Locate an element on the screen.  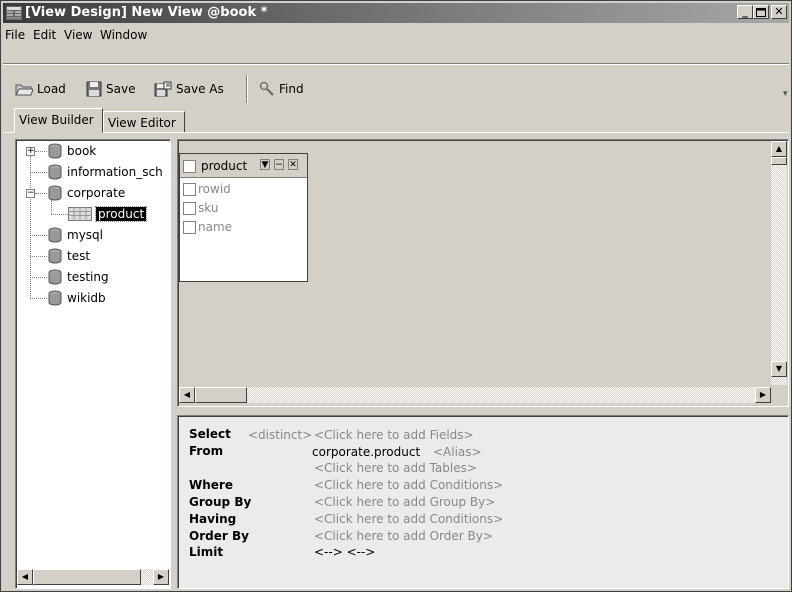
field-row: sku is located at coordinates (200, 208).